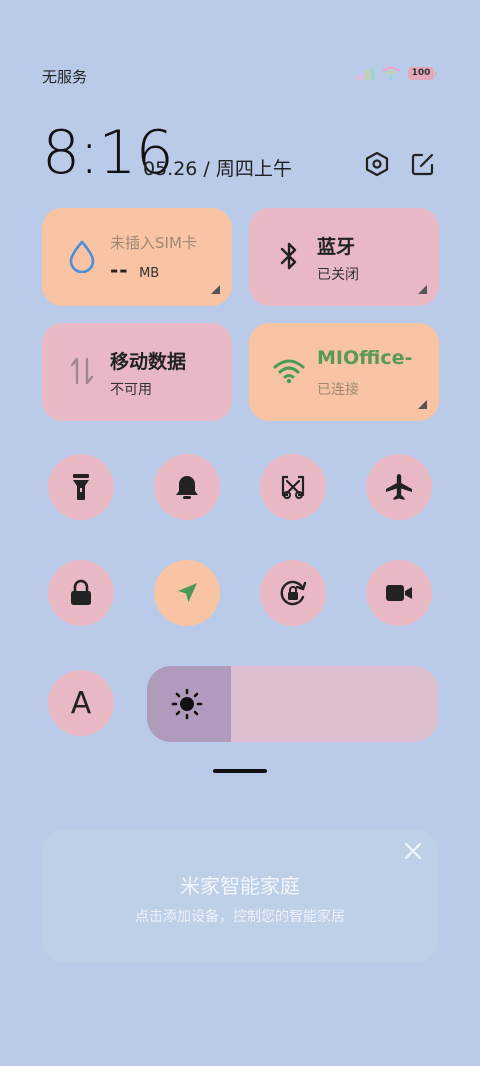  I want to click on reading-mode-letter: A, so click(81, 703).